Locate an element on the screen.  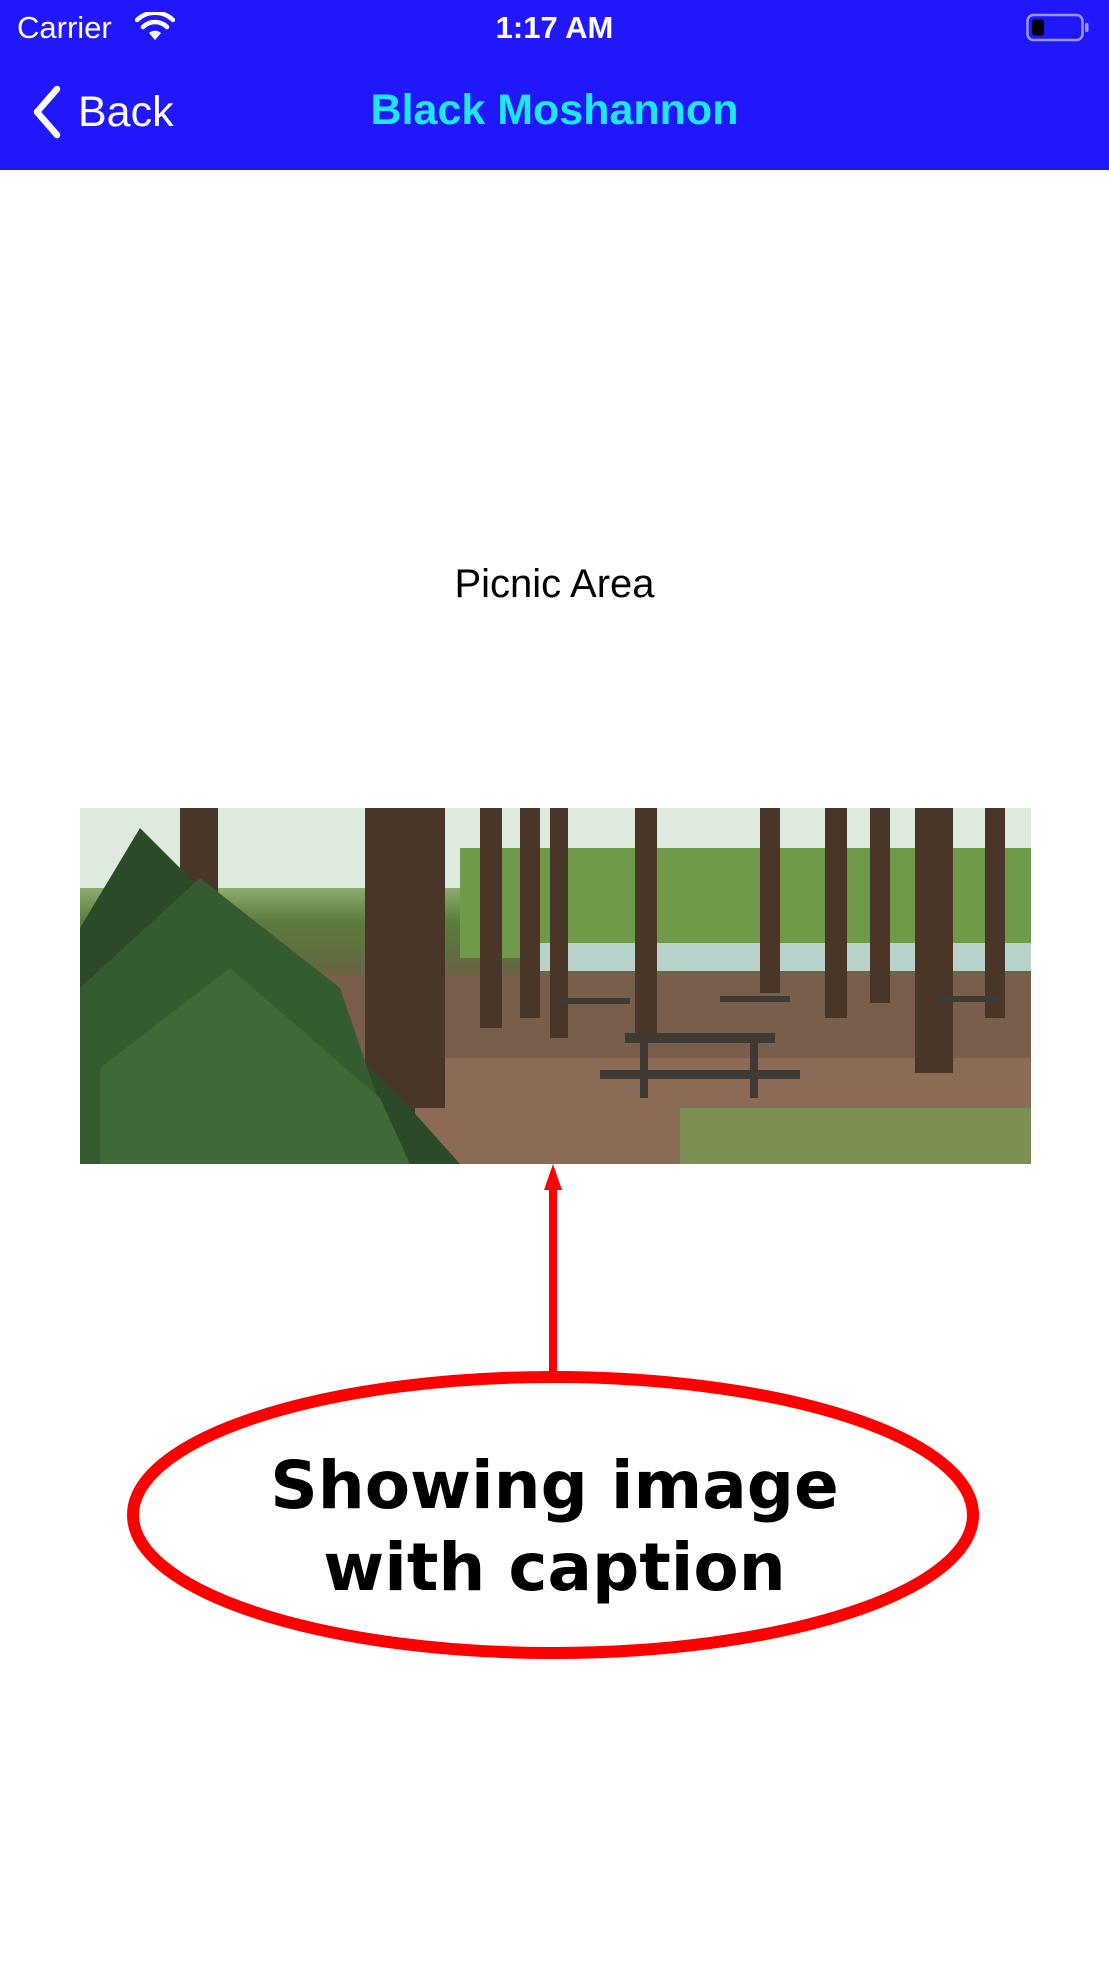
arrow-shaft is located at coordinates (553, 1284).